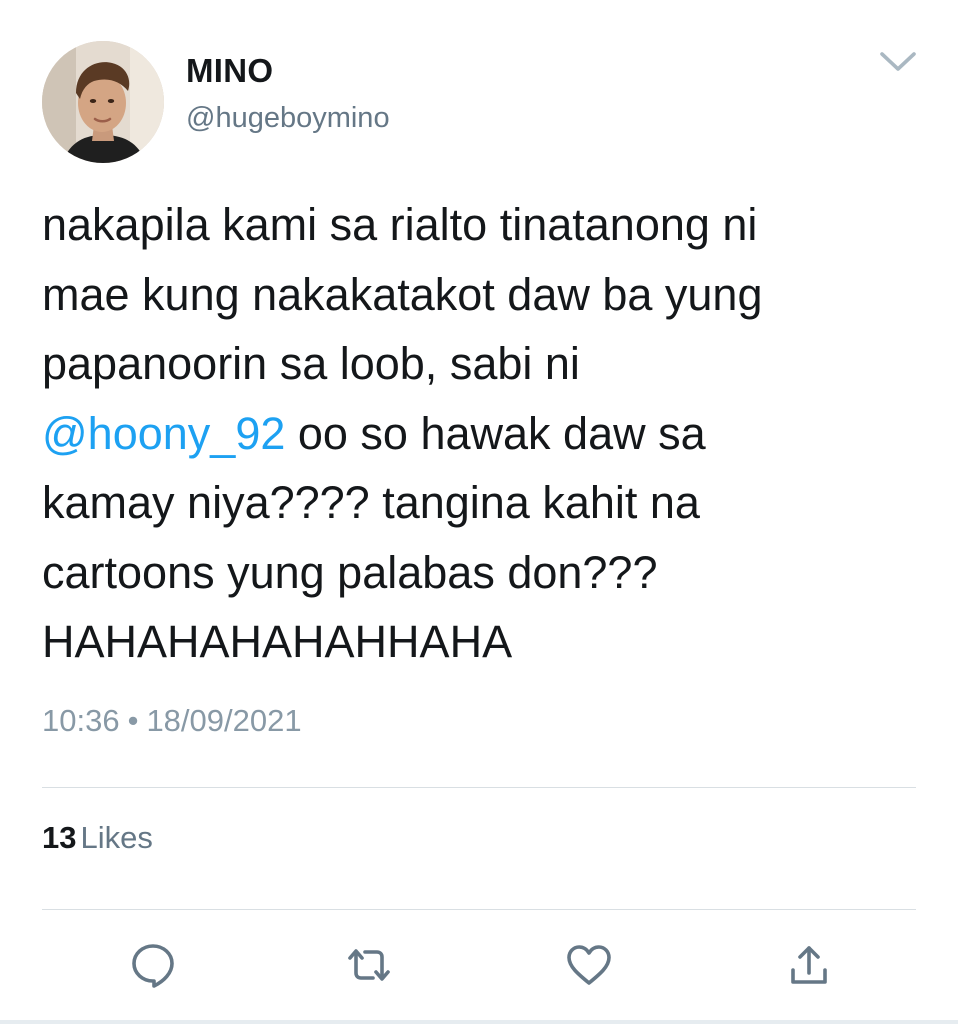 The image size is (958, 1024). I want to click on avatar, so click(103, 102).